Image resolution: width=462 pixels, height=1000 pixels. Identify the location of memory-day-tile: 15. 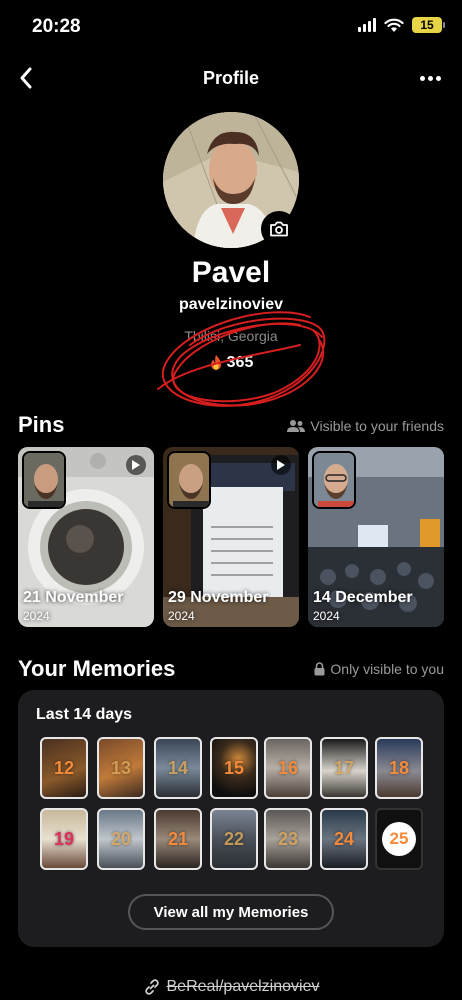
(234, 768).